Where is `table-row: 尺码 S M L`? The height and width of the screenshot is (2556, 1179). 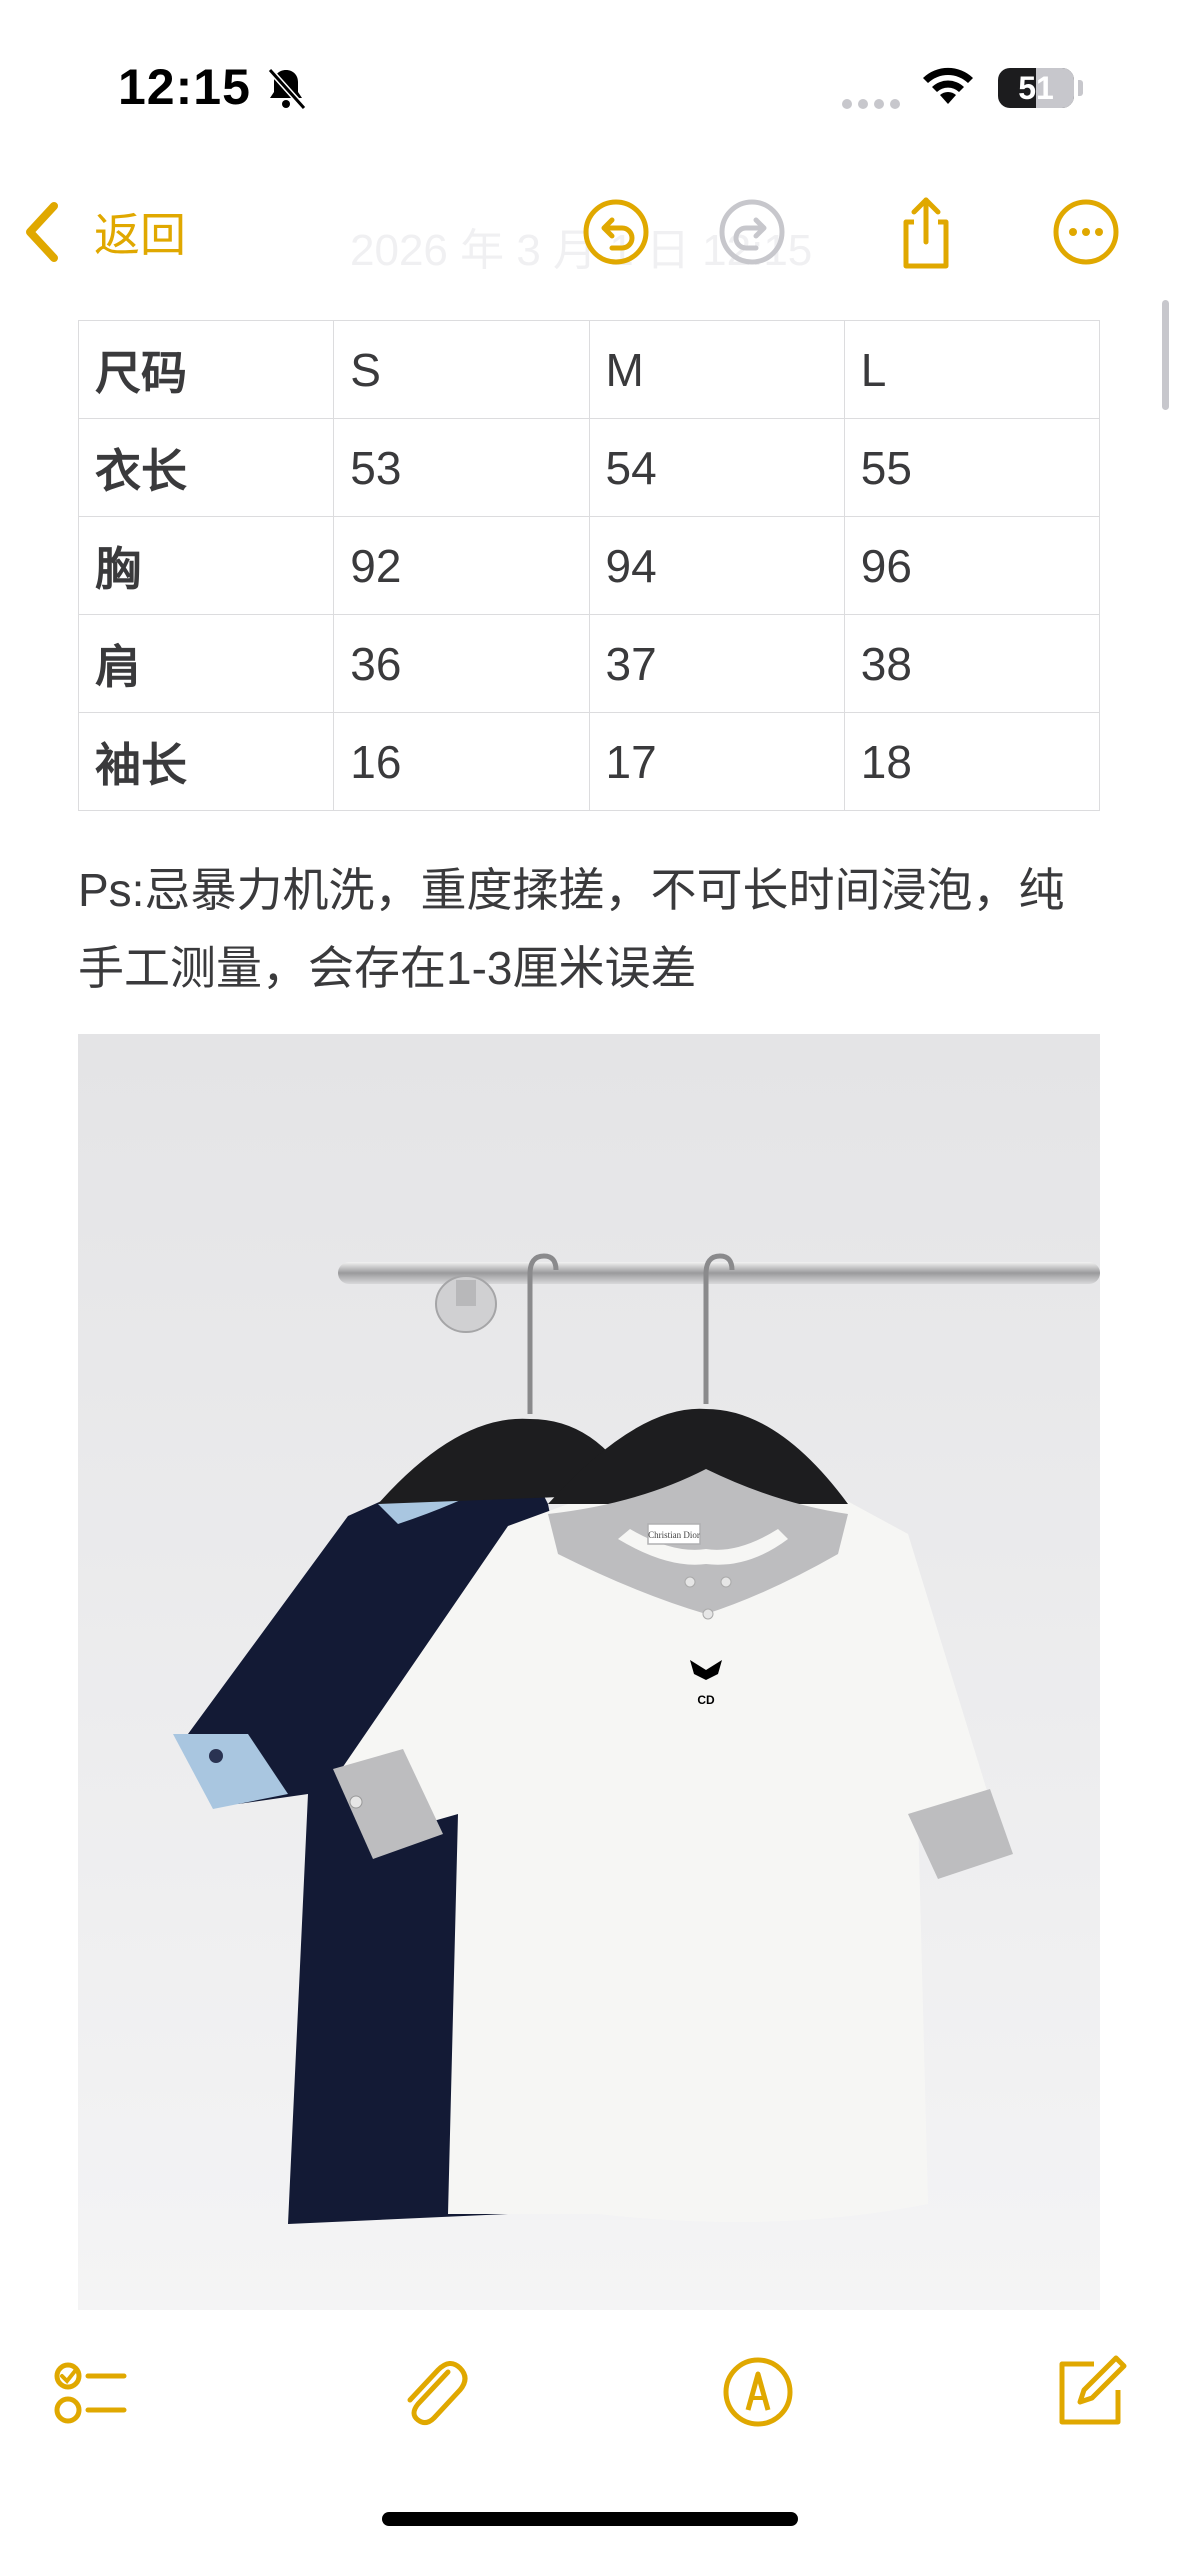 table-row: 尺码 S M L is located at coordinates (589, 369).